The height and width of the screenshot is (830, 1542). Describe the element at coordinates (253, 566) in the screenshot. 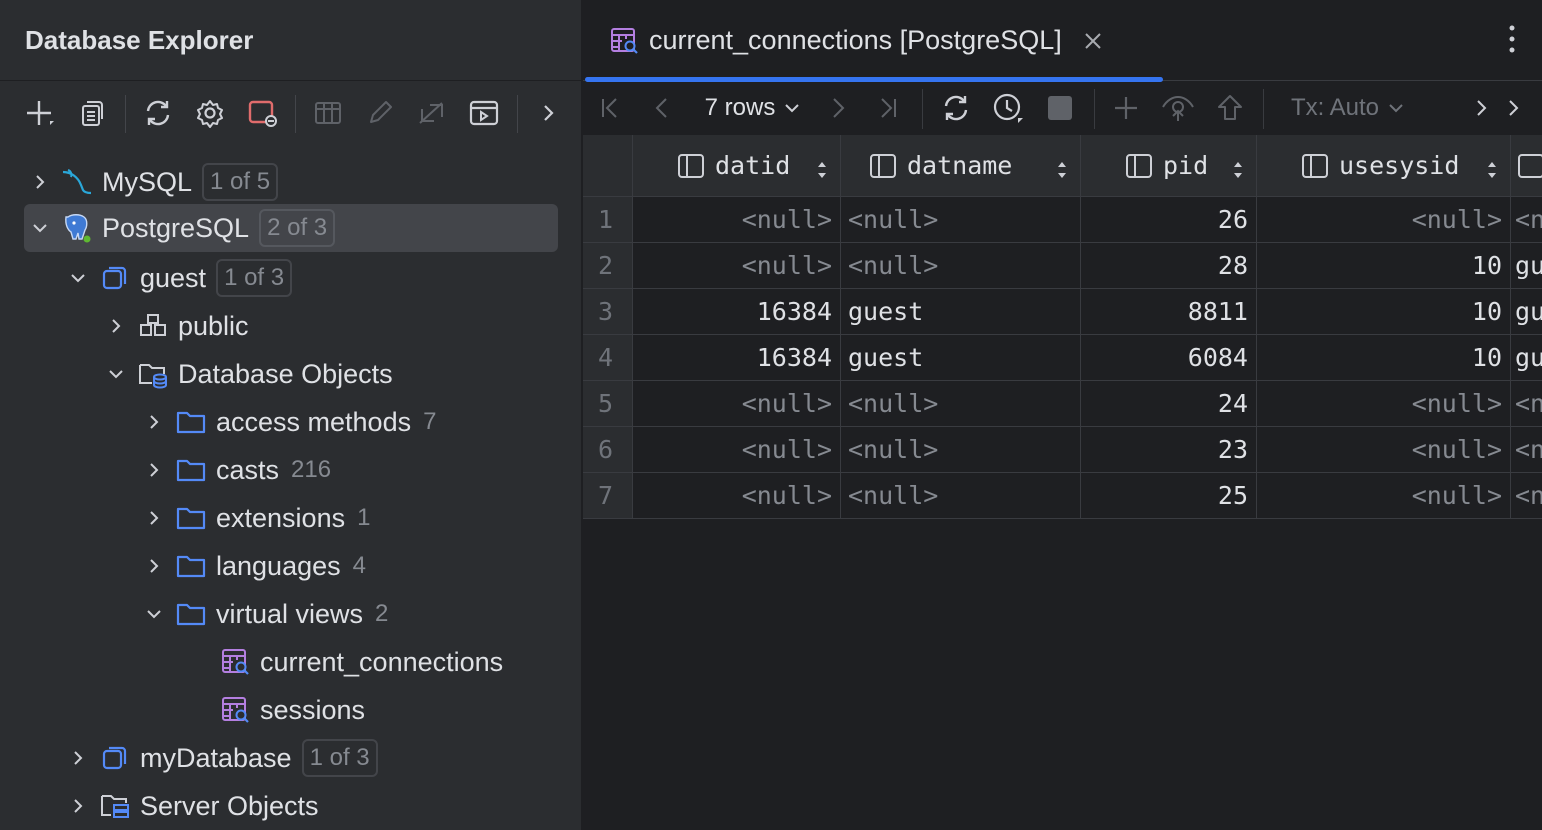

I see `tree-node-languages: languages 4` at that location.